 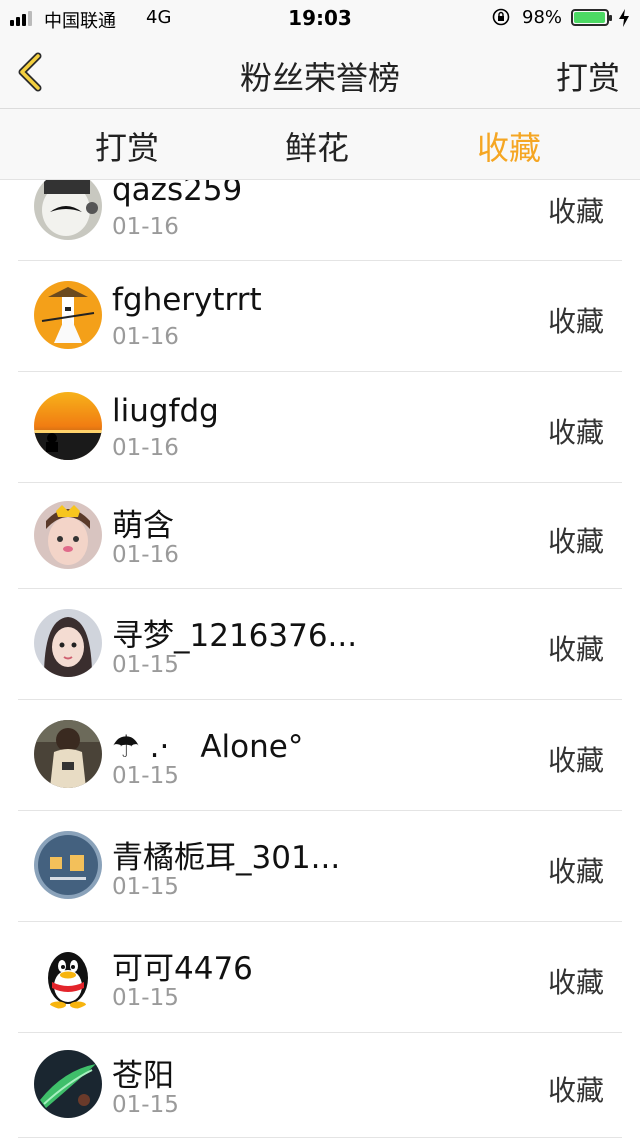 I want to click on nav-bar: 粉丝荣誉榜 打赏, so click(x=320, y=72).